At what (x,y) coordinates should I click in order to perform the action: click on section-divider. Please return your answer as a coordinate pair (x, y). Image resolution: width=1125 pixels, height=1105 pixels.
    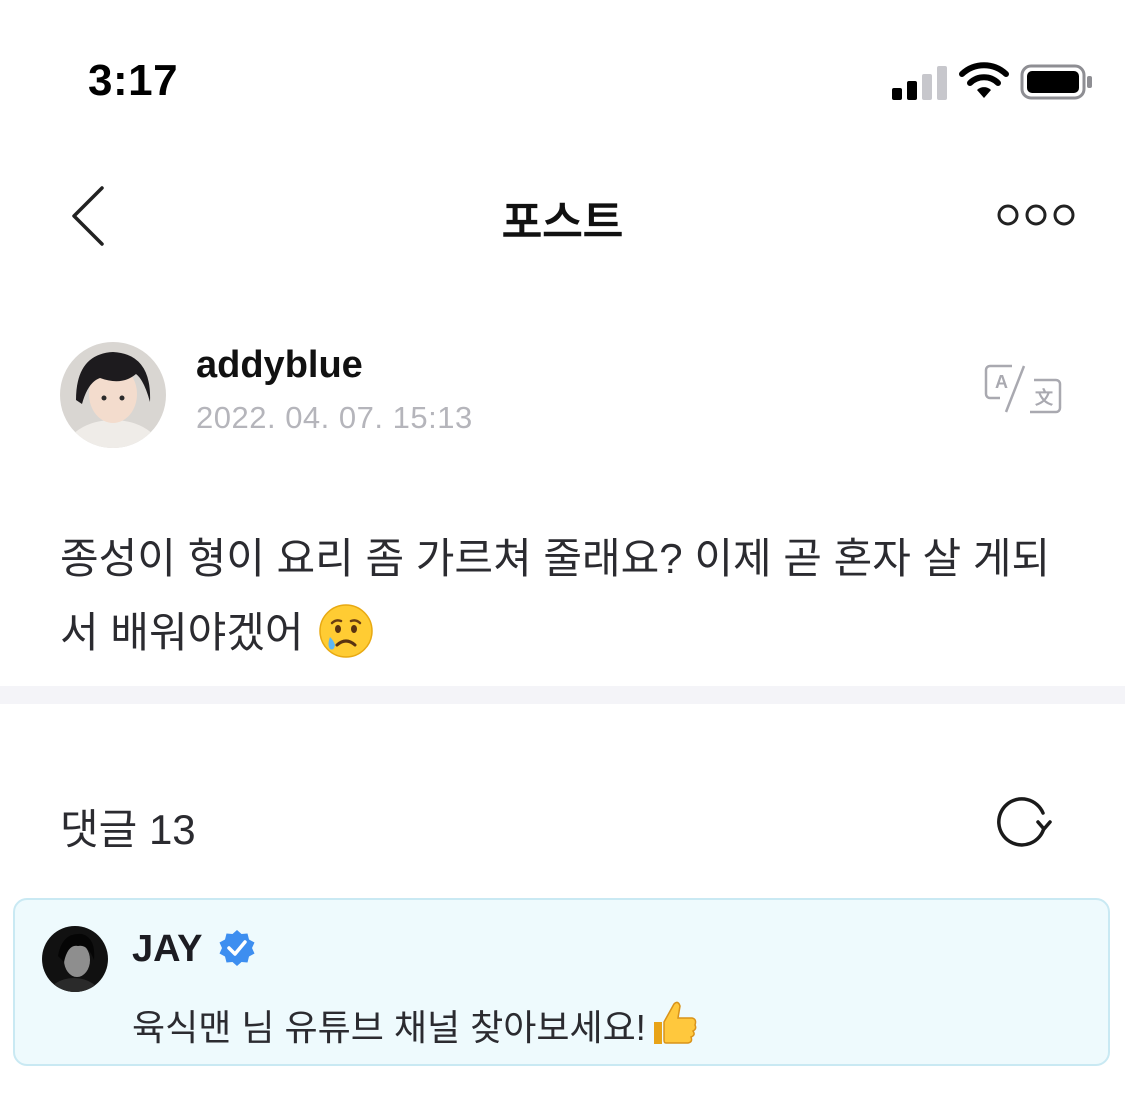
    Looking at the image, I should click on (562, 695).